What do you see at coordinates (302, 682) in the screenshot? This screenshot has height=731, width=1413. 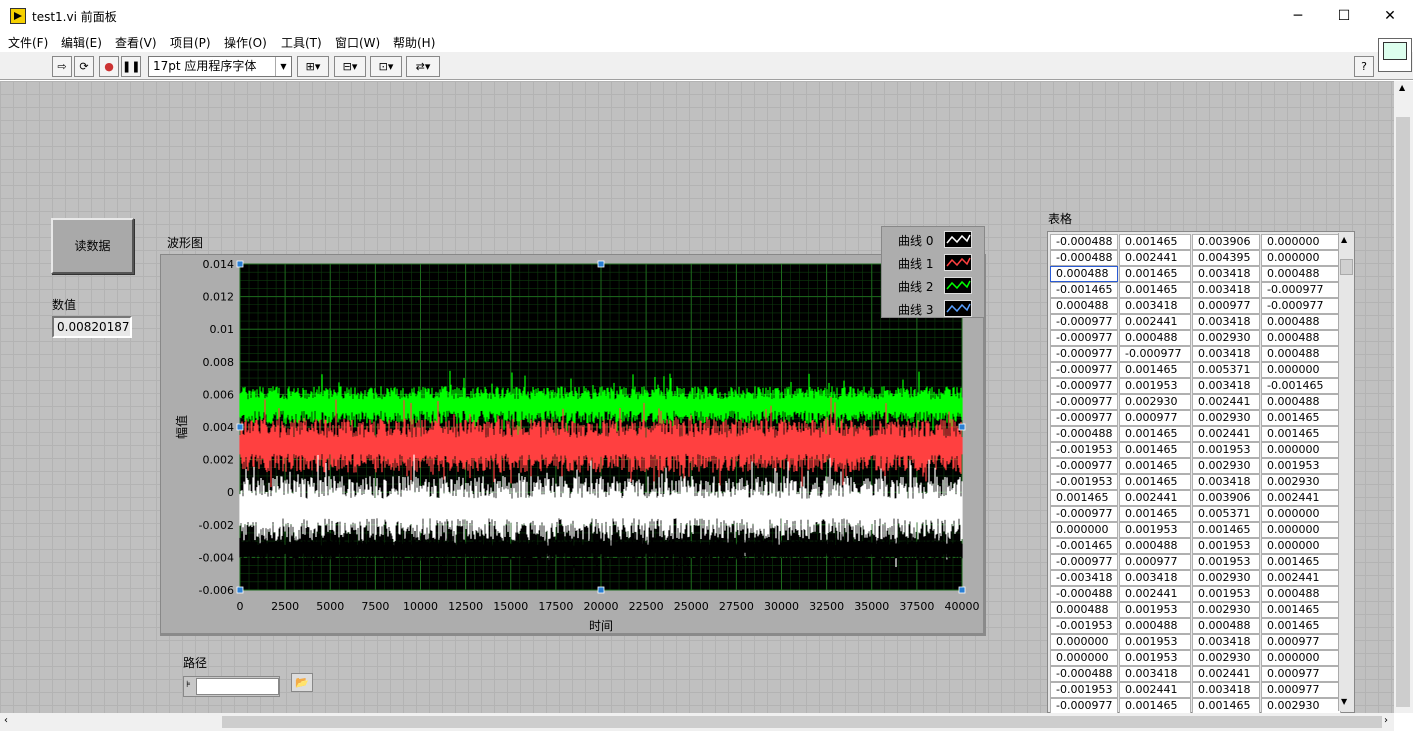 I see `folder-browse-icon: 📂` at bounding box center [302, 682].